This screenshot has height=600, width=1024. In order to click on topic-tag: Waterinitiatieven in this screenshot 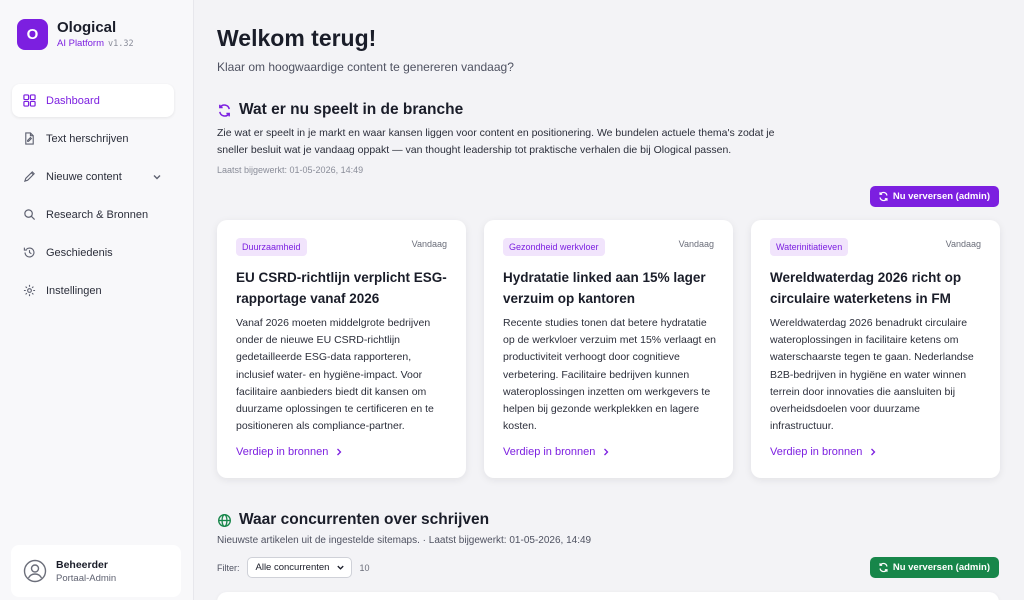, I will do `click(809, 247)`.